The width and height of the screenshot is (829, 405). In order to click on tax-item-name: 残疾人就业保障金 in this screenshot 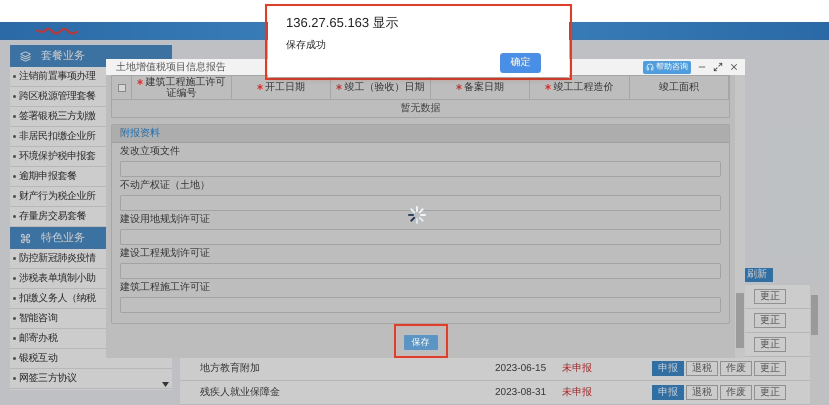, I will do `click(240, 392)`.